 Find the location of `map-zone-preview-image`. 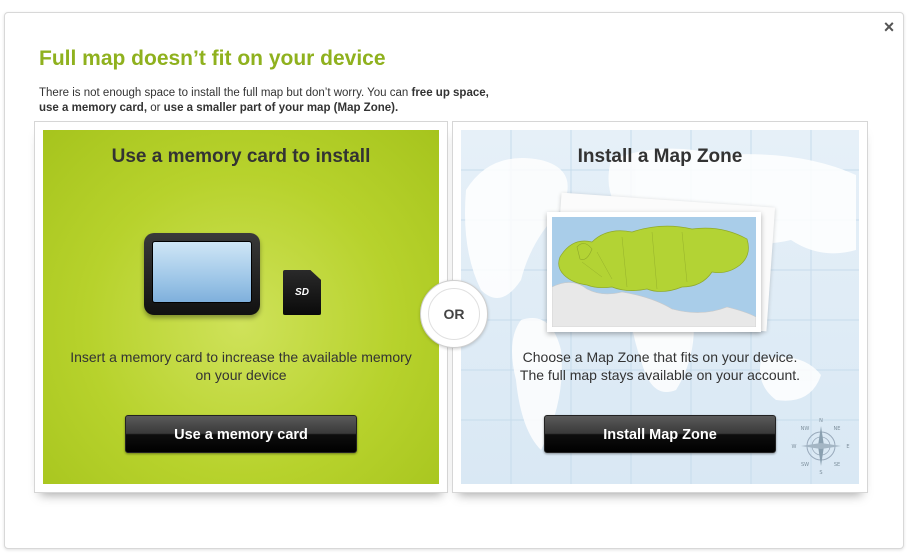

map-zone-preview-image is located at coordinates (654, 272).